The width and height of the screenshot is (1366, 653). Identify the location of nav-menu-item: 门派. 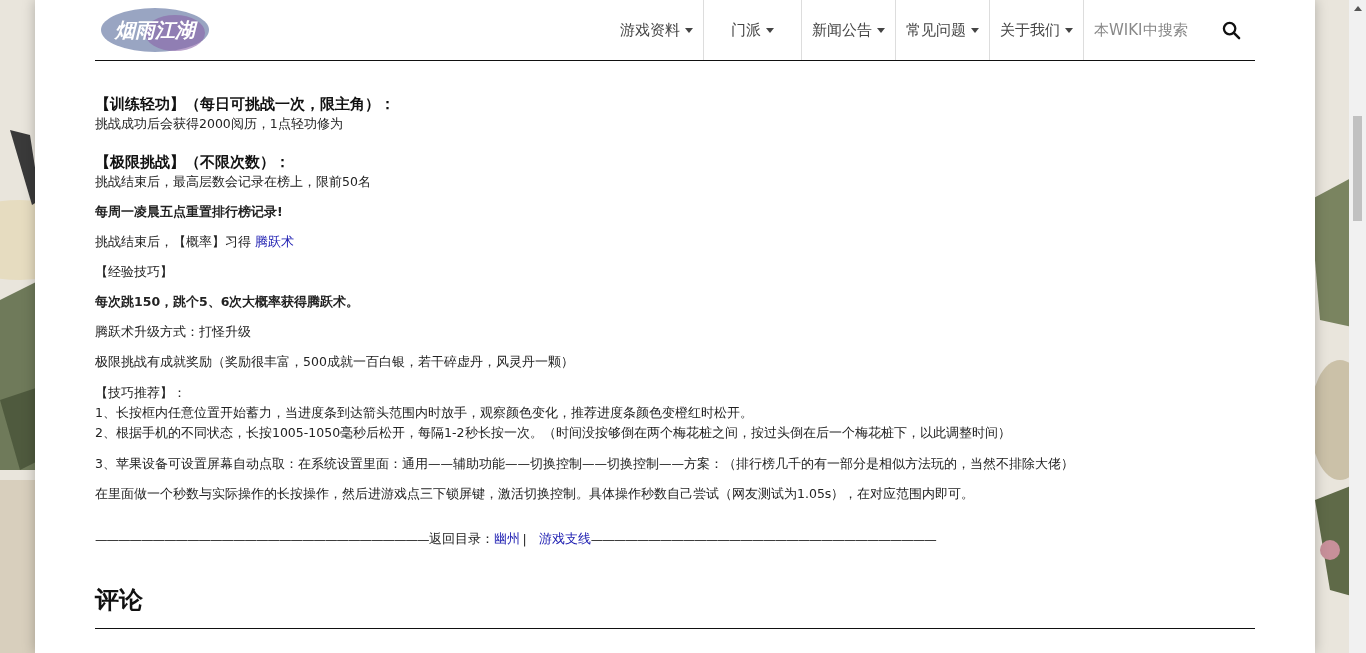
(753, 30).